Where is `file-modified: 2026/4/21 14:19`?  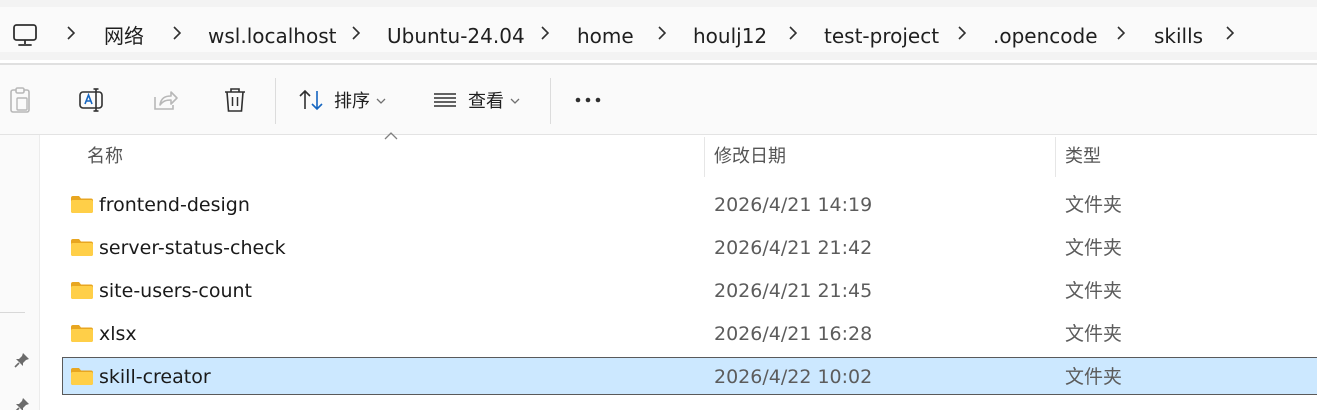 file-modified: 2026/4/21 14:19 is located at coordinates (793, 205).